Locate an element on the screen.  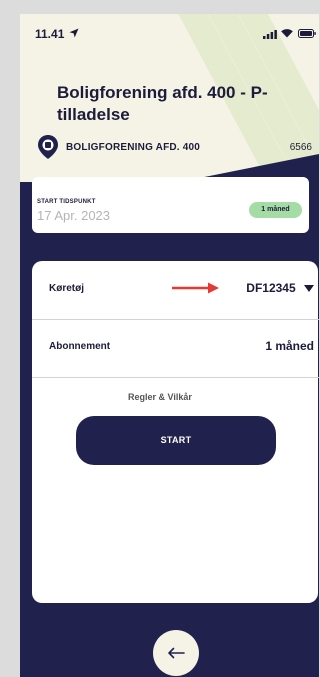
status-bar: 11.41 is located at coordinates (169, 34).